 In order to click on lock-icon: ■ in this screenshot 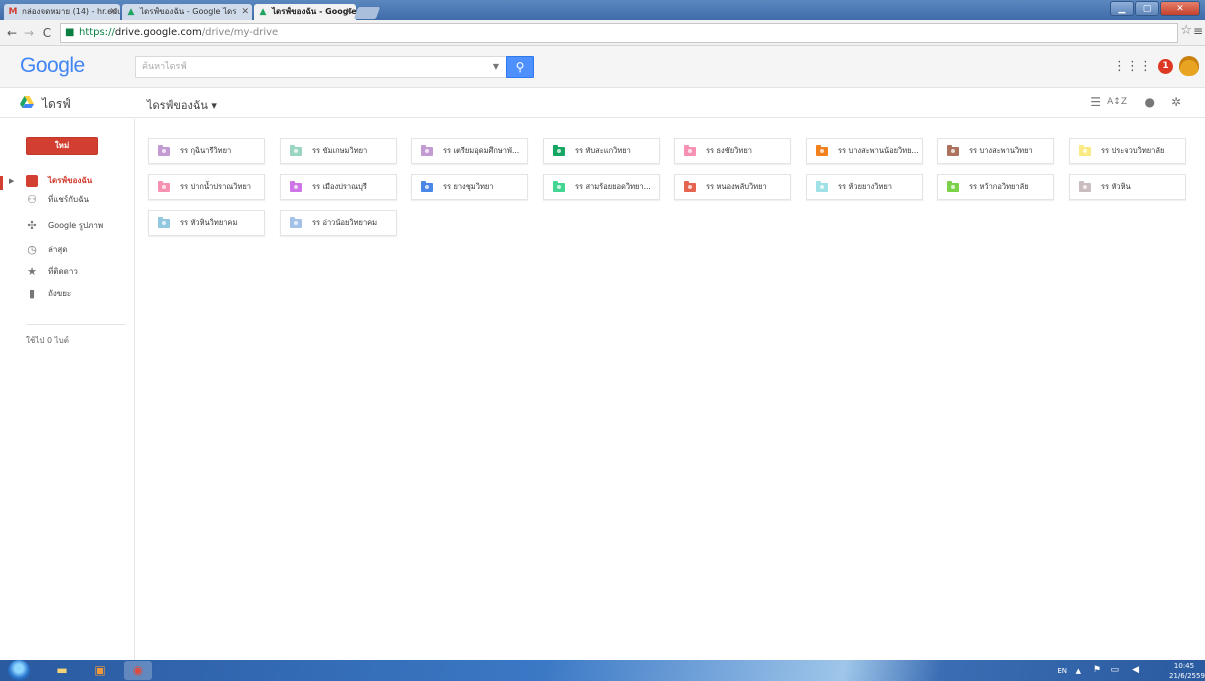, I will do `click(70, 32)`.